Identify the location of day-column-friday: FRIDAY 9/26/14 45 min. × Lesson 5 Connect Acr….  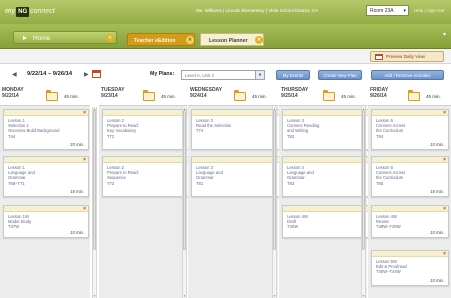
(409, 191).